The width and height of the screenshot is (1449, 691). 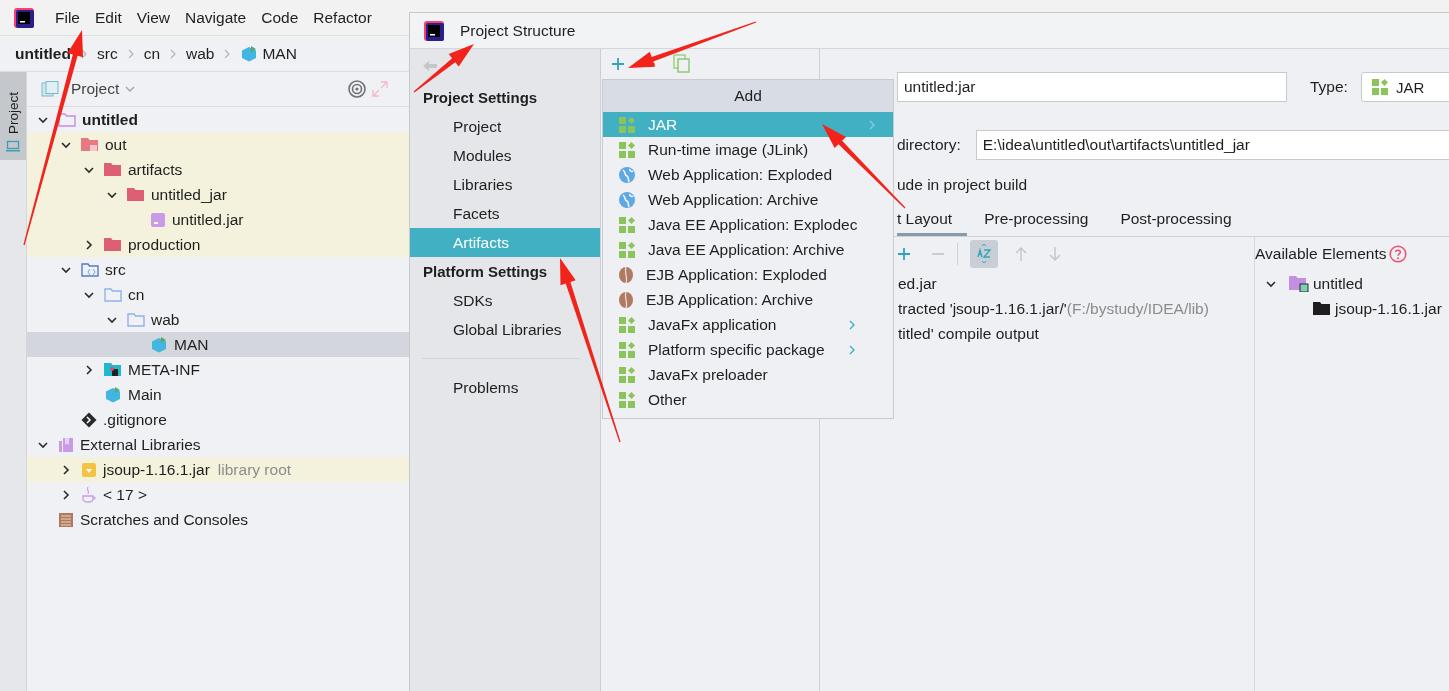 I want to click on tree-label: .gitignore, so click(x=135, y=419).